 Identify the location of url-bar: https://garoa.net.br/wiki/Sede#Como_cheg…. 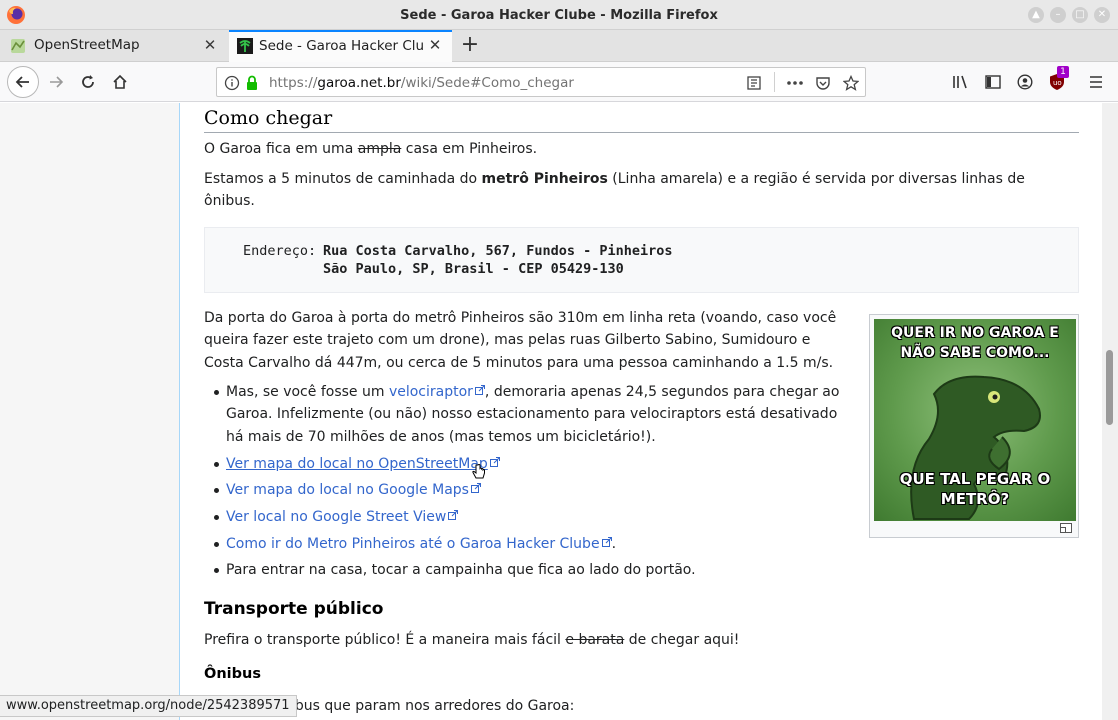
(541, 82).